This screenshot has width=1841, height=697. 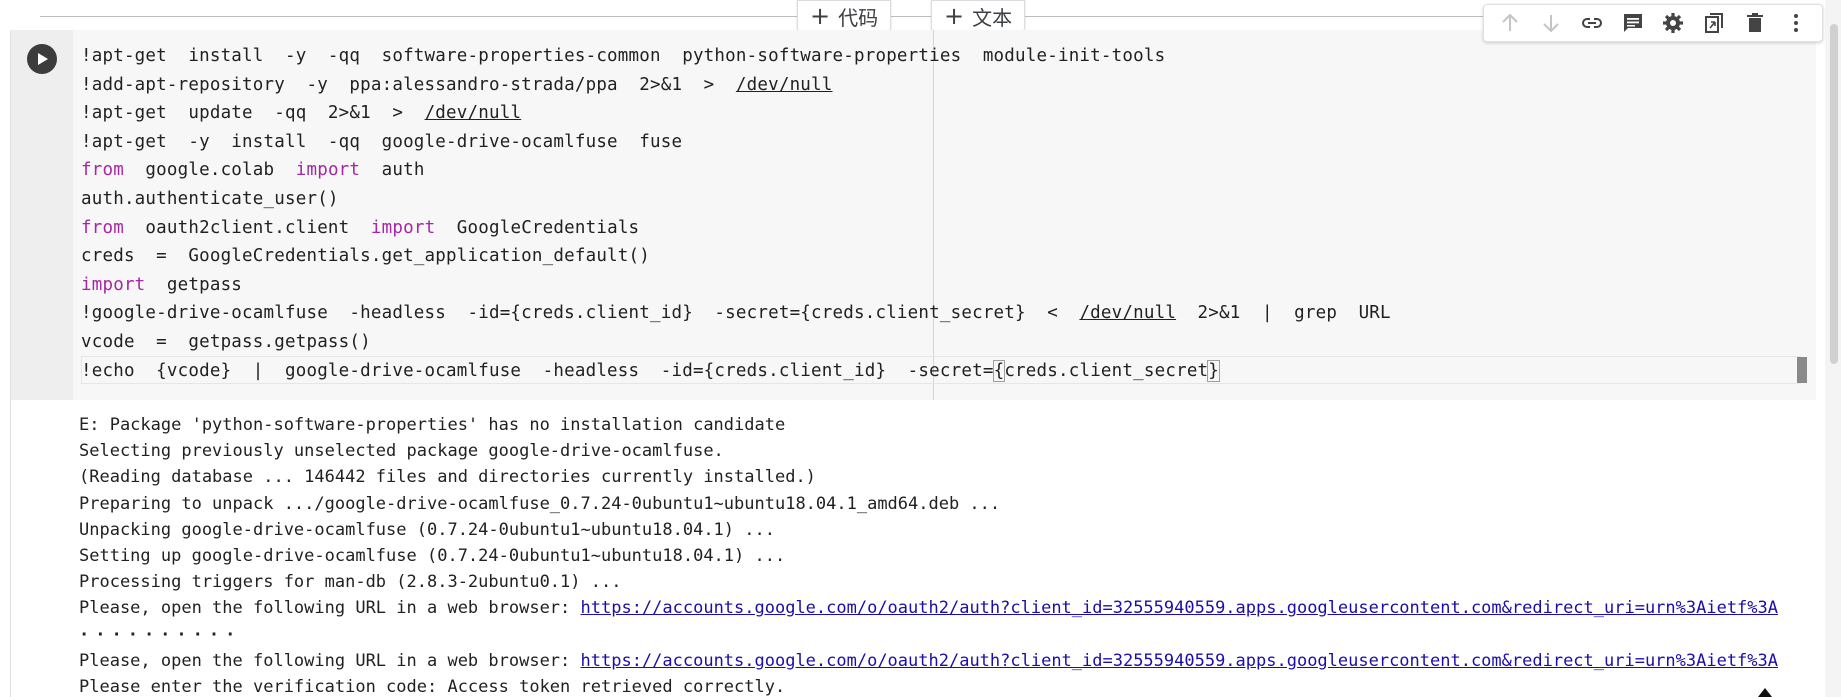 What do you see at coordinates (253, 170) in the screenshot?
I see `code-line: from google.colab import auth` at bounding box center [253, 170].